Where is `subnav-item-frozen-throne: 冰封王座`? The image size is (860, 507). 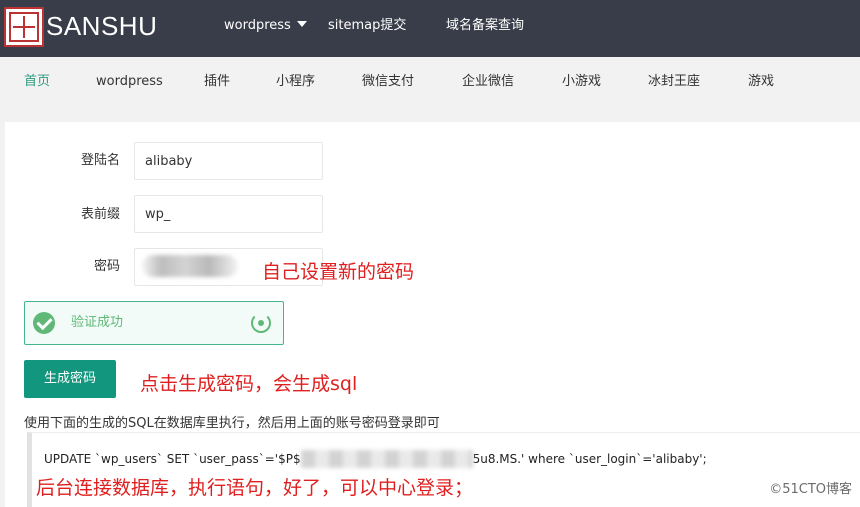
subnav-item-frozen-throne: 冰封王座 is located at coordinates (674, 82).